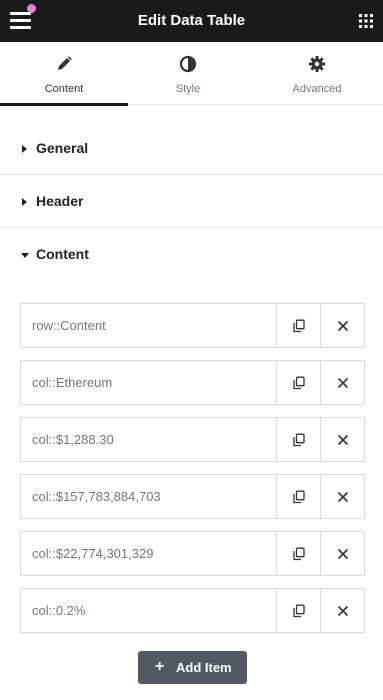 The image size is (383, 700). I want to click on section-label: Content, so click(62, 254).